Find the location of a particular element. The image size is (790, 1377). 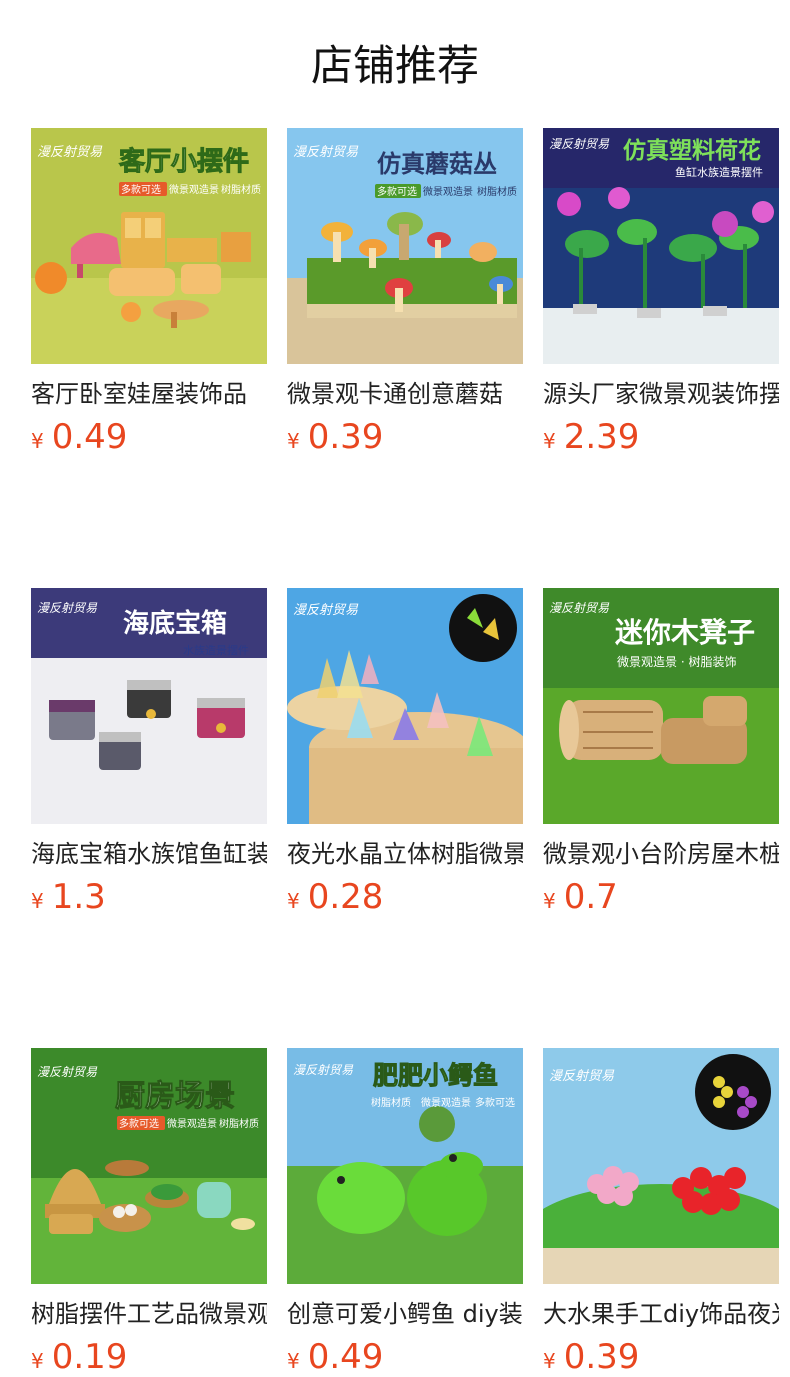

product-card: 漫反射贸易 夜光水晶立体树脂微景观 ¥ 0.28 is located at coordinates (405, 752).